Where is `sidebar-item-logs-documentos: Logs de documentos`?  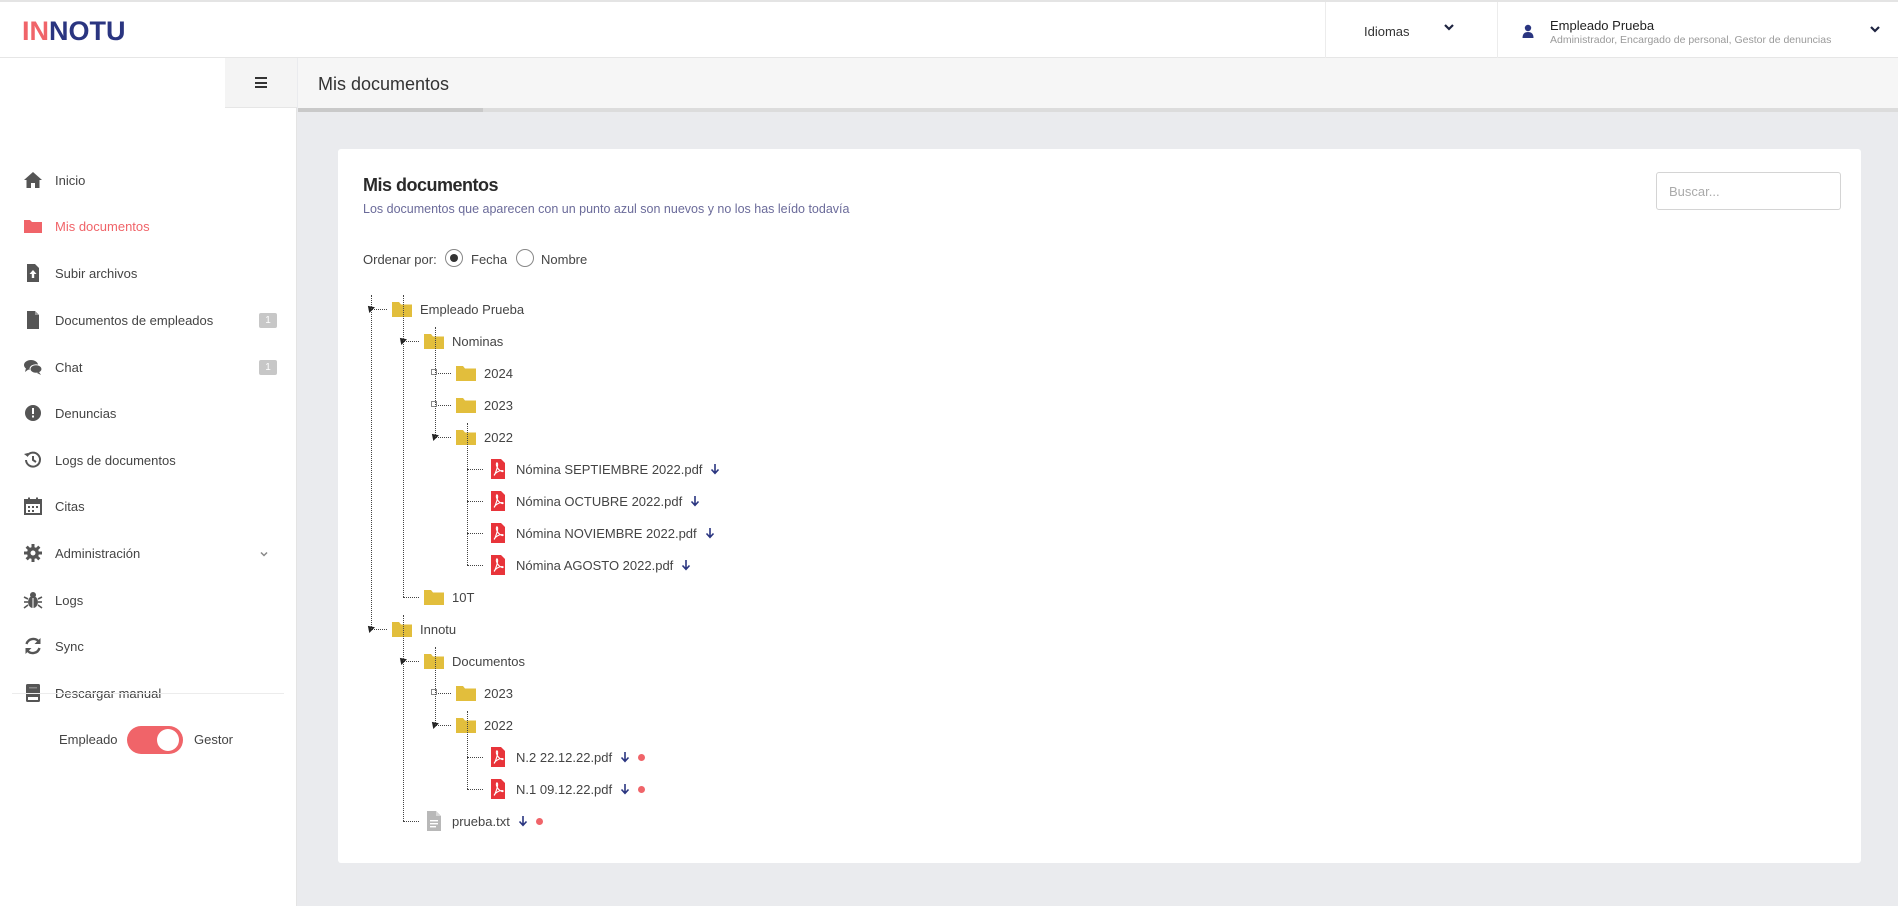
sidebar-item-logs-documentos: Logs de documentos is located at coordinates (148, 460).